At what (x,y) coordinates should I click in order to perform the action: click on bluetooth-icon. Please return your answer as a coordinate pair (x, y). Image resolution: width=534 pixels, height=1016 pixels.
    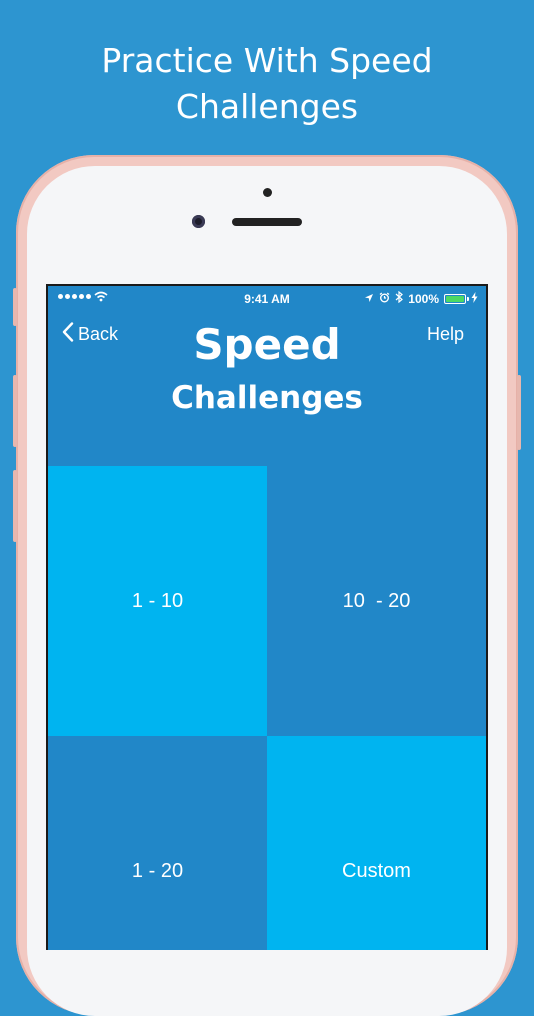
    Looking at the image, I should click on (399, 298).